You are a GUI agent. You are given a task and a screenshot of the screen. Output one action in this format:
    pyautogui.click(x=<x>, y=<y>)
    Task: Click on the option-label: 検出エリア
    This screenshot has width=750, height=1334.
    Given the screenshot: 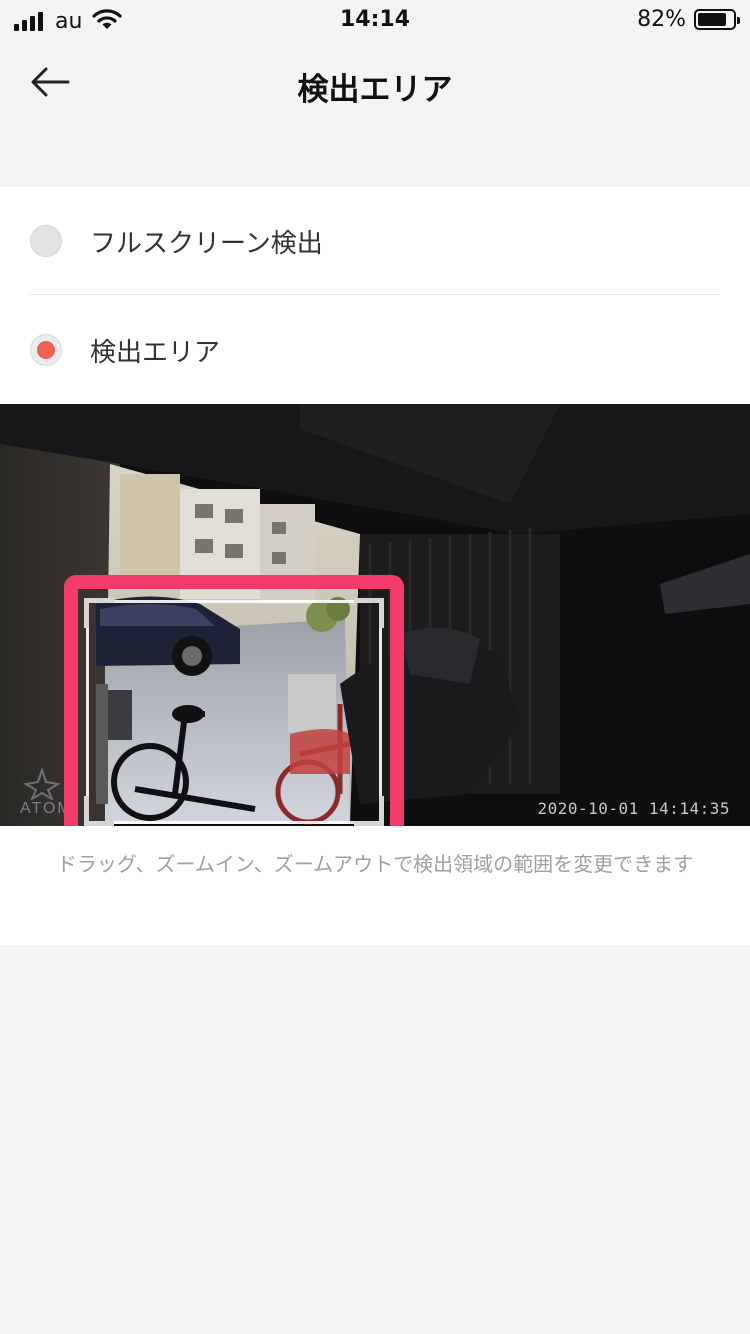 What is the action you would take?
    pyautogui.click(x=155, y=352)
    